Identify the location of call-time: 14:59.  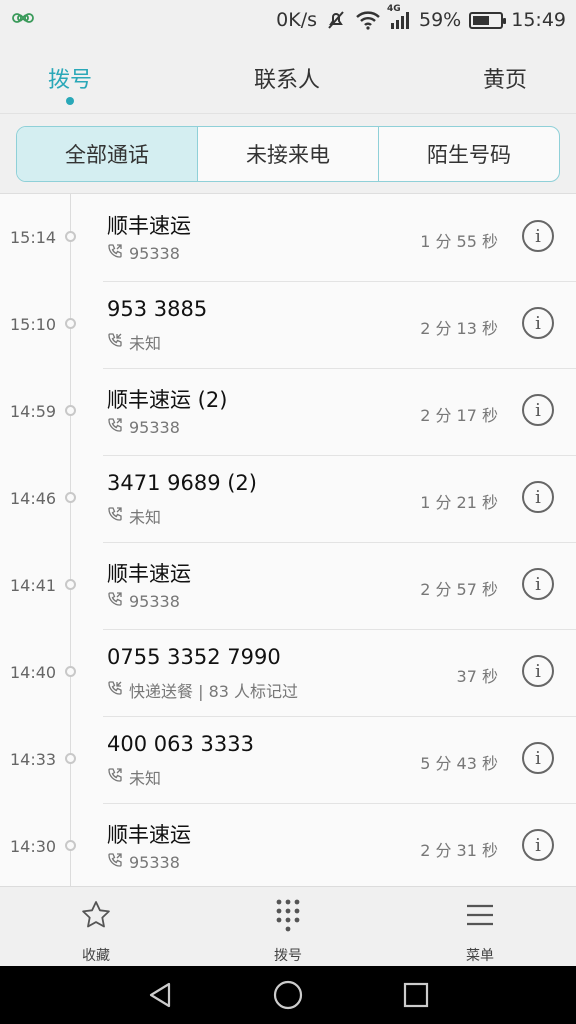
(33, 411).